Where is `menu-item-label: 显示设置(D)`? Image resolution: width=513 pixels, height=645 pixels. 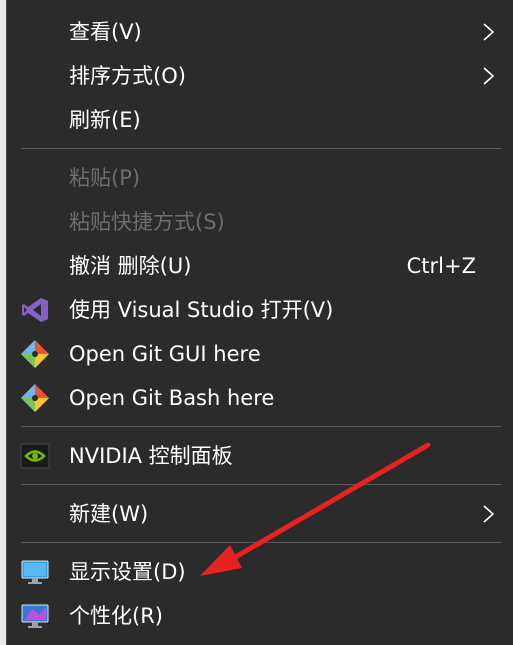
menu-item-label: 显示设置(D) is located at coordinates (127, 572).